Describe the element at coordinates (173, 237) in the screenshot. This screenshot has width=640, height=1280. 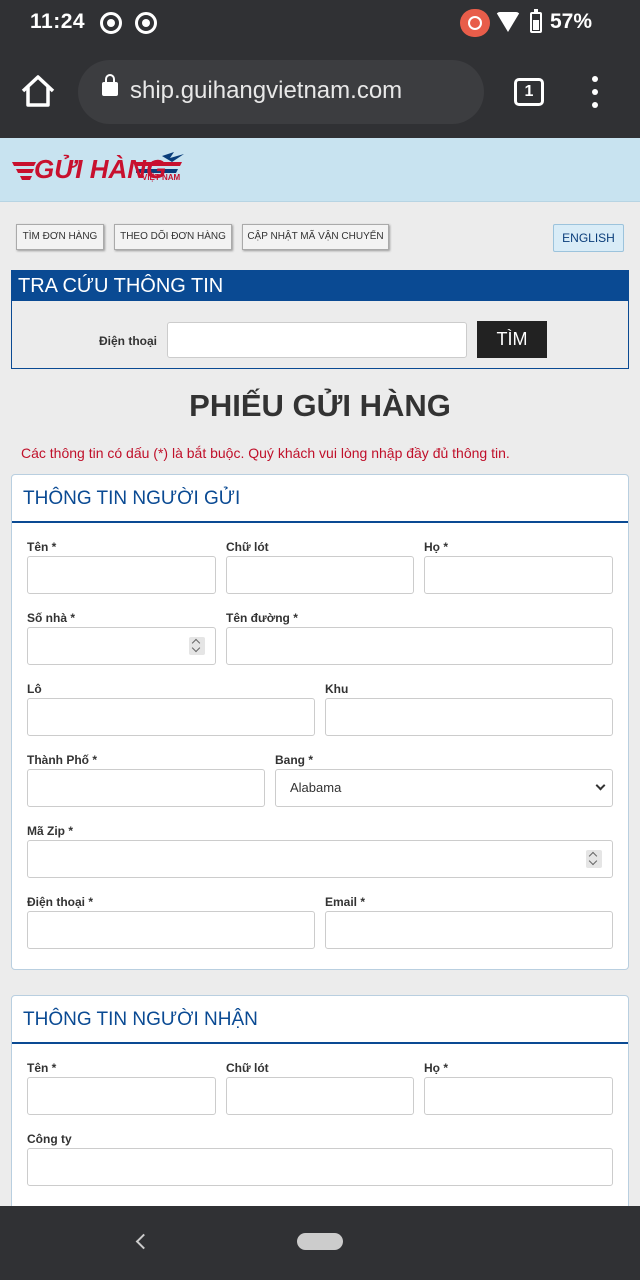
I see `follow-order-button: THEO DÕI ĐƠN HÀNG` at that location.